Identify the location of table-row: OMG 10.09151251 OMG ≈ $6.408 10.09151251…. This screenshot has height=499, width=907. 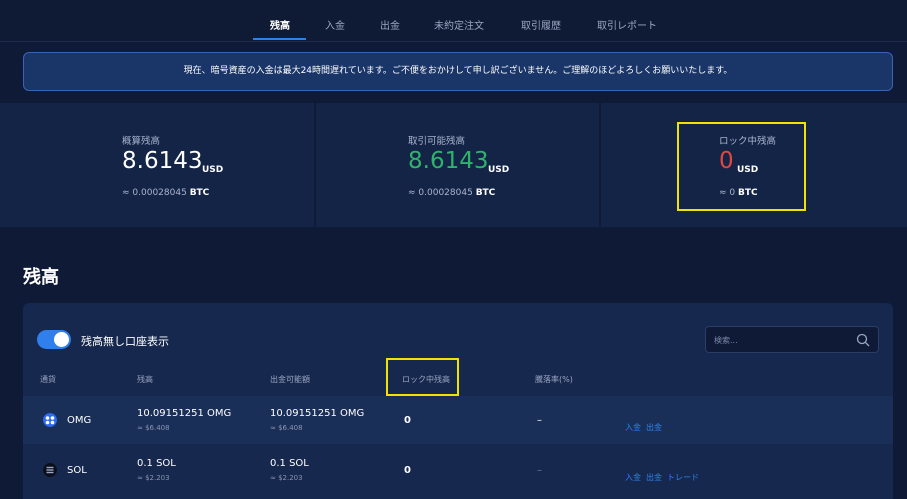
(458, 420).